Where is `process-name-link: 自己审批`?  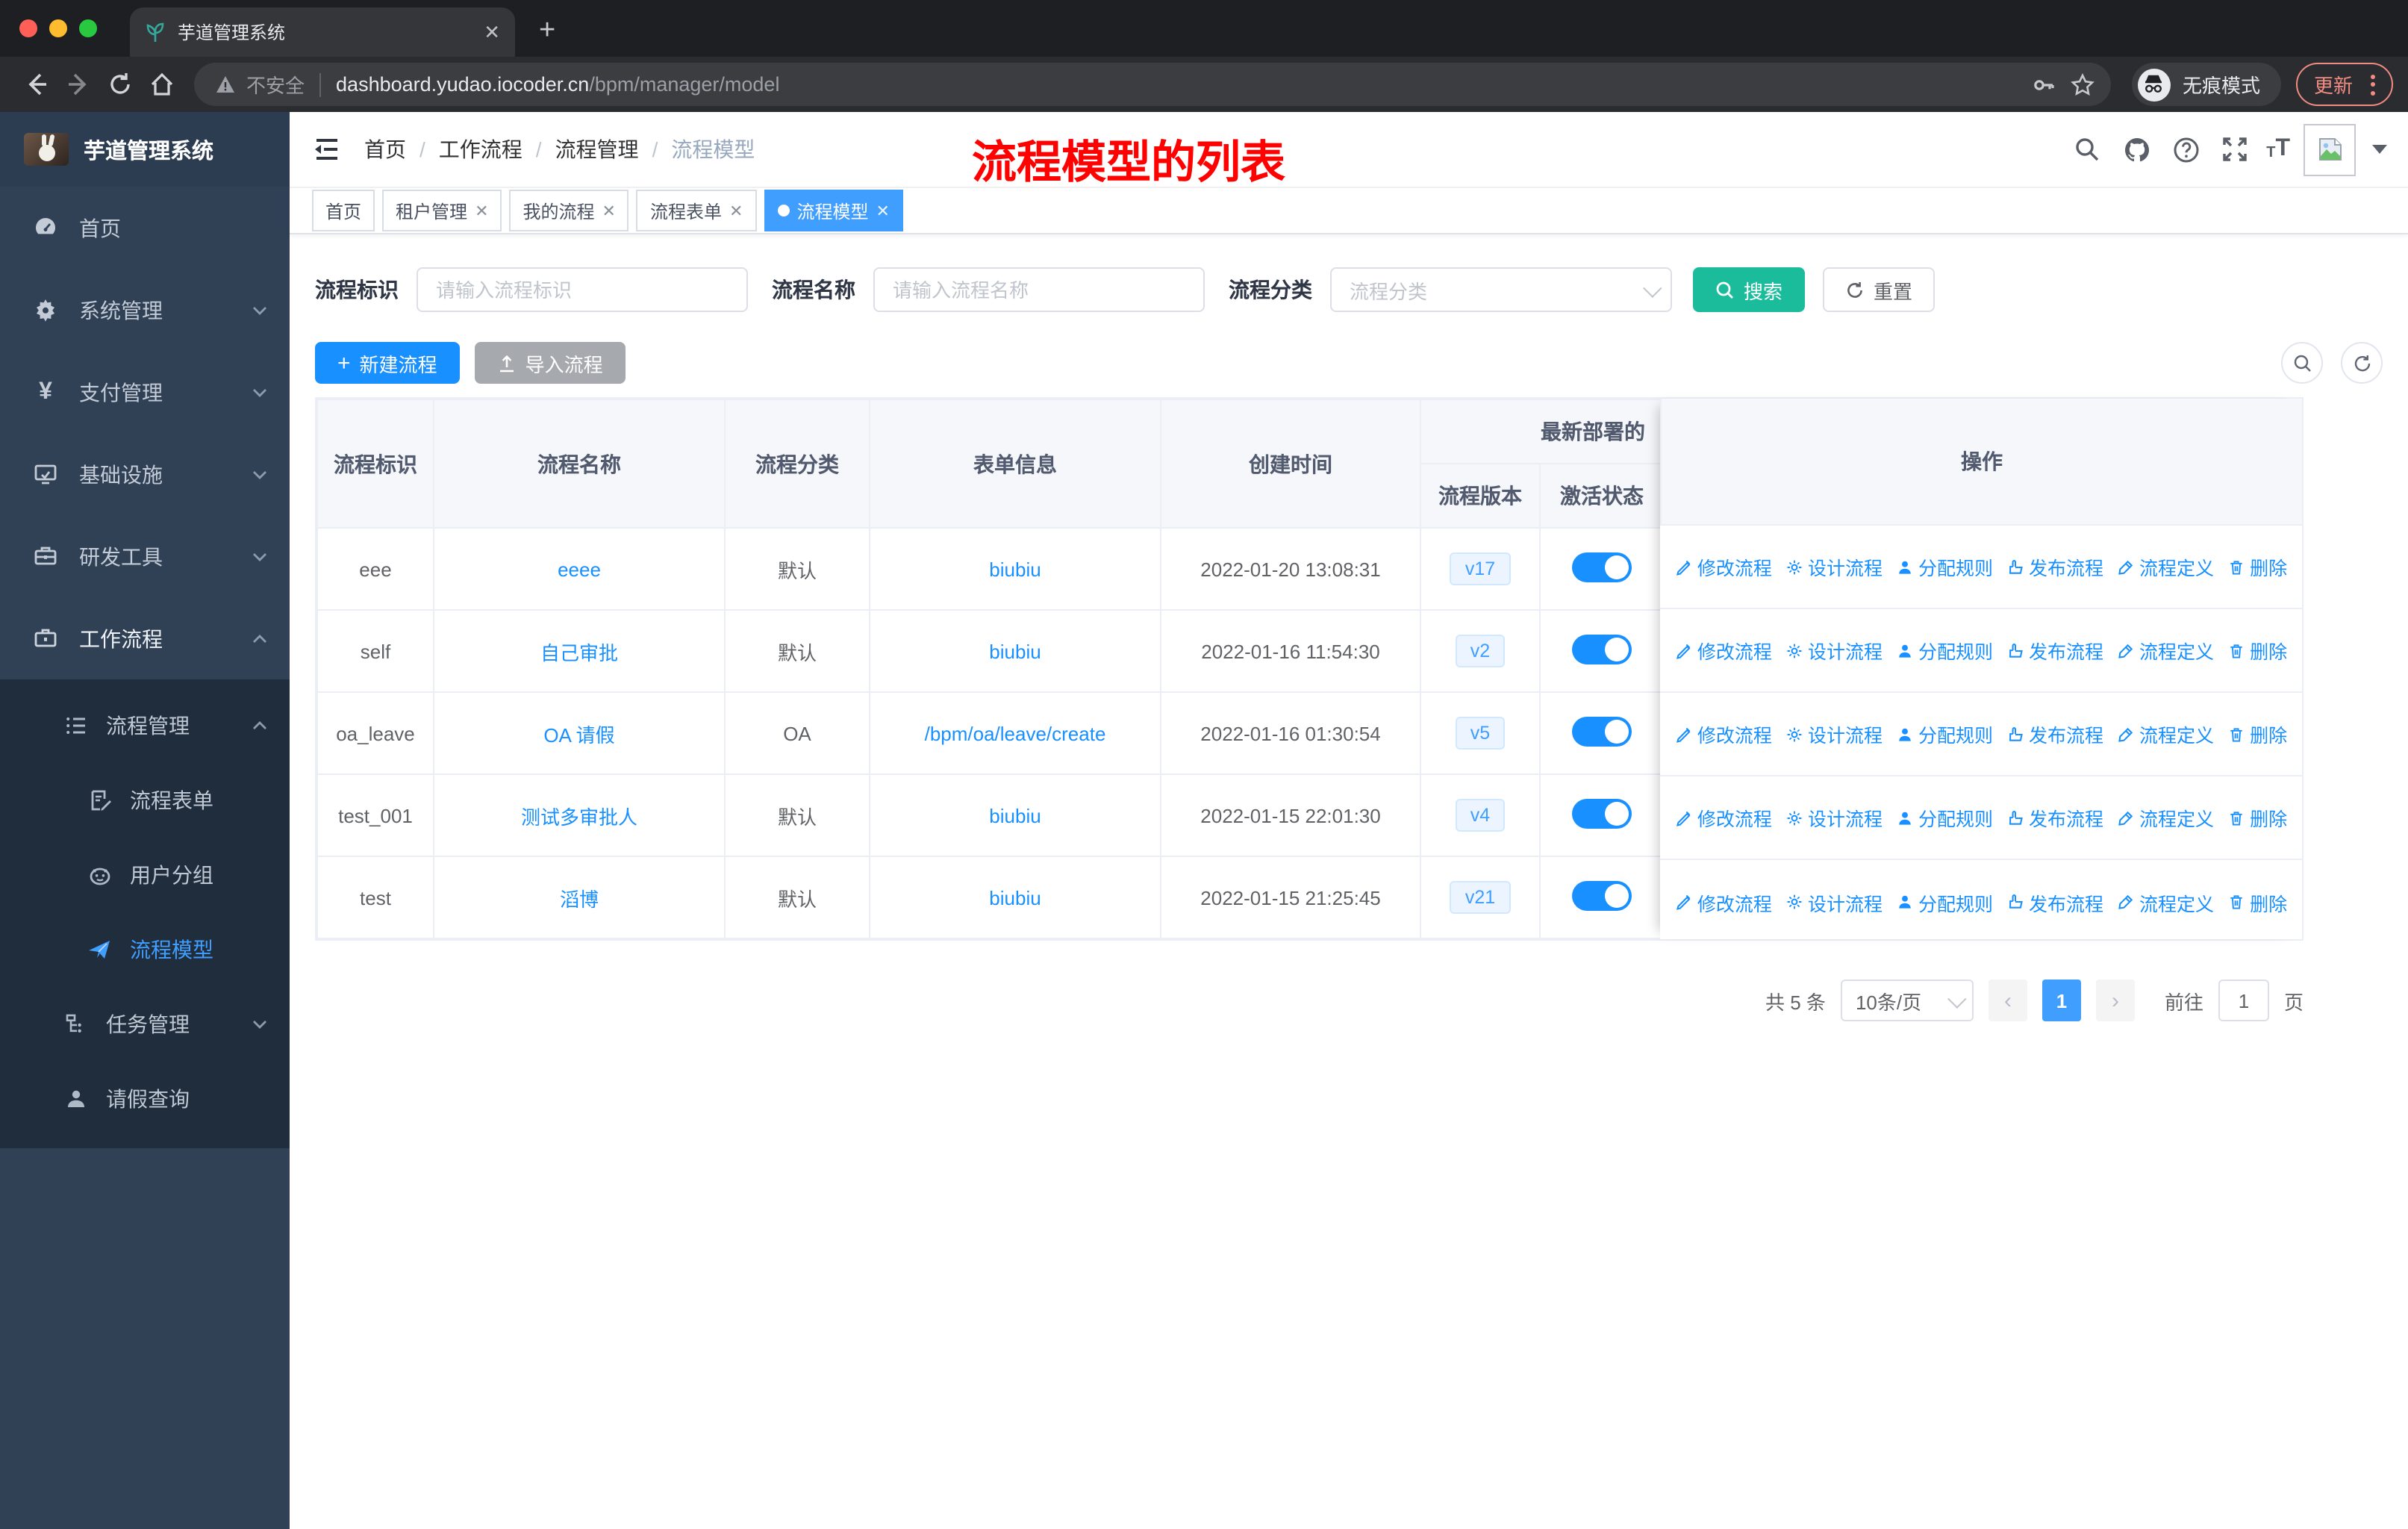 process-name-link: 自己审批 is located at coordinates (579, 652).